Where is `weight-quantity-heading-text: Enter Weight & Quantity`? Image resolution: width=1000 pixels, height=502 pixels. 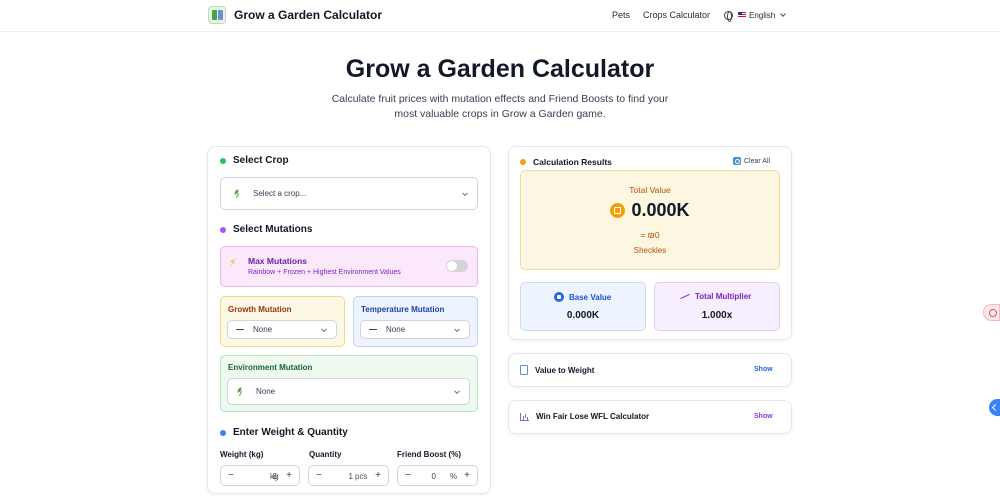
weight-quantity-heading-text: Enter Weight & Quantity is located at coordinates (290, 432).